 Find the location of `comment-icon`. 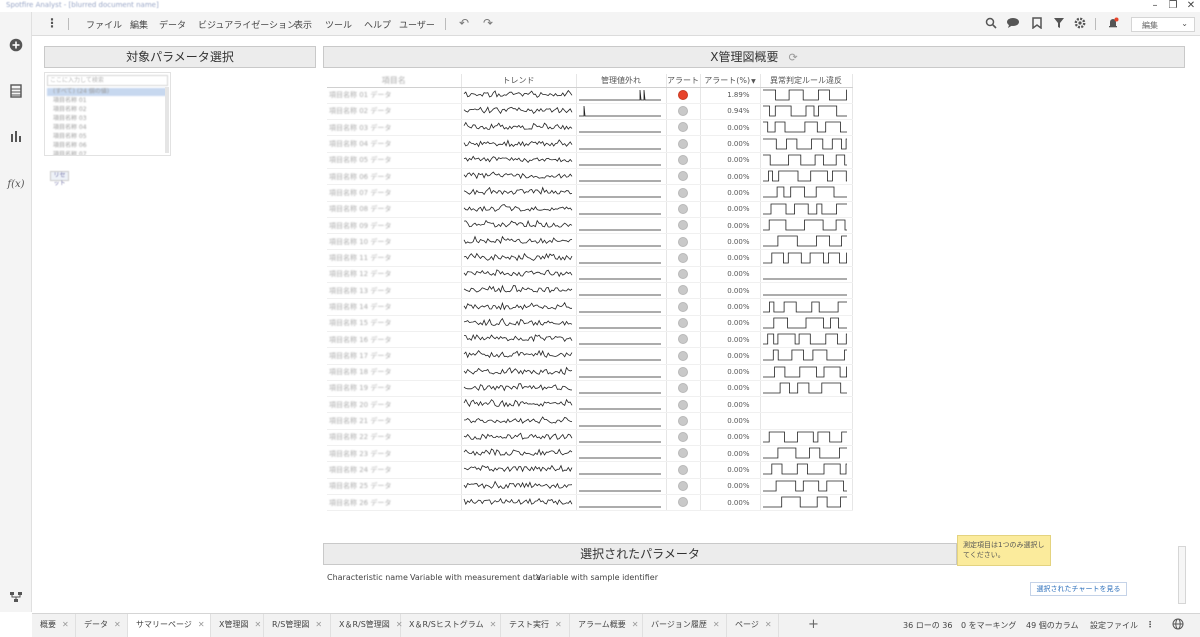

comment-icon is located at coordinates (1013, 24).